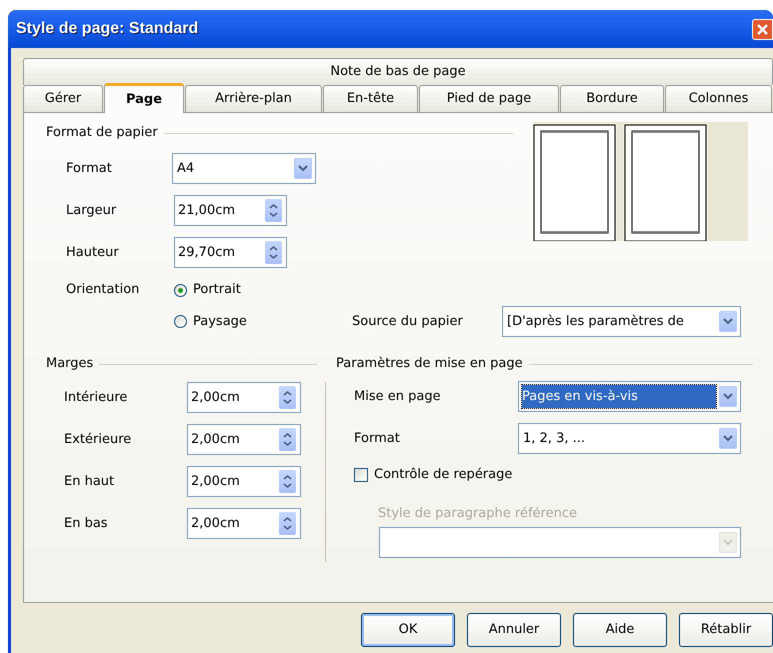 The height and width of the screenshot is (653, 773). I want to click on field-label: Orientation, so click(103, 290).